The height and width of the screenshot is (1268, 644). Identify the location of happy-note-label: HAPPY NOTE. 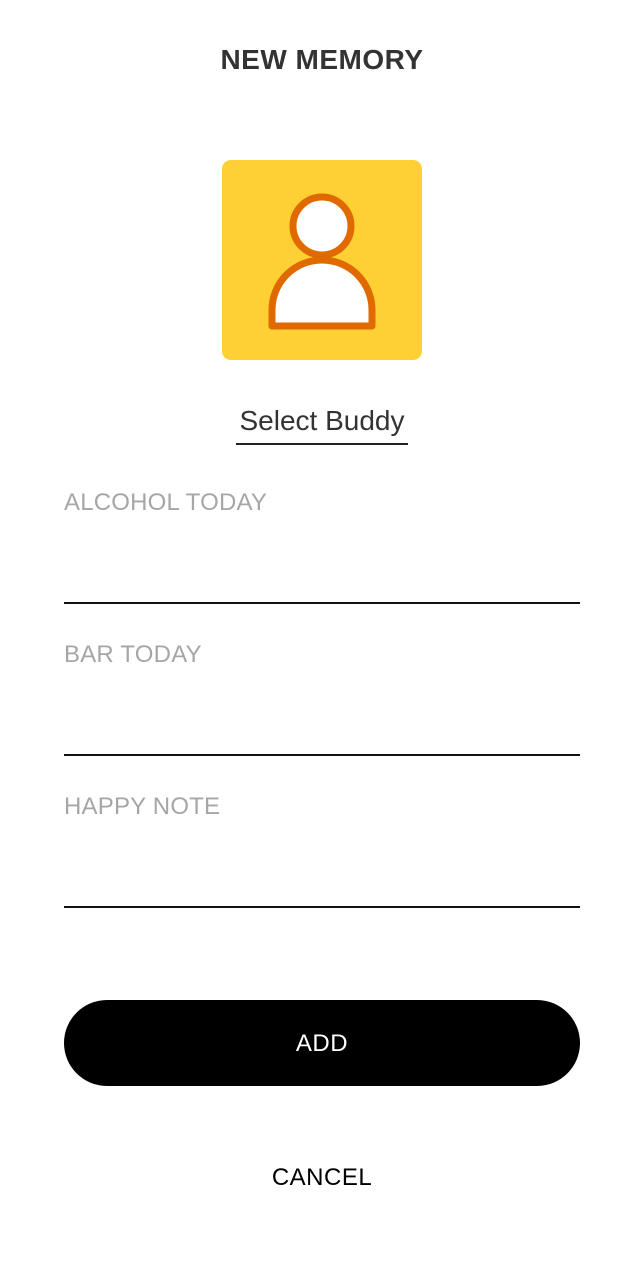
(142, 806).